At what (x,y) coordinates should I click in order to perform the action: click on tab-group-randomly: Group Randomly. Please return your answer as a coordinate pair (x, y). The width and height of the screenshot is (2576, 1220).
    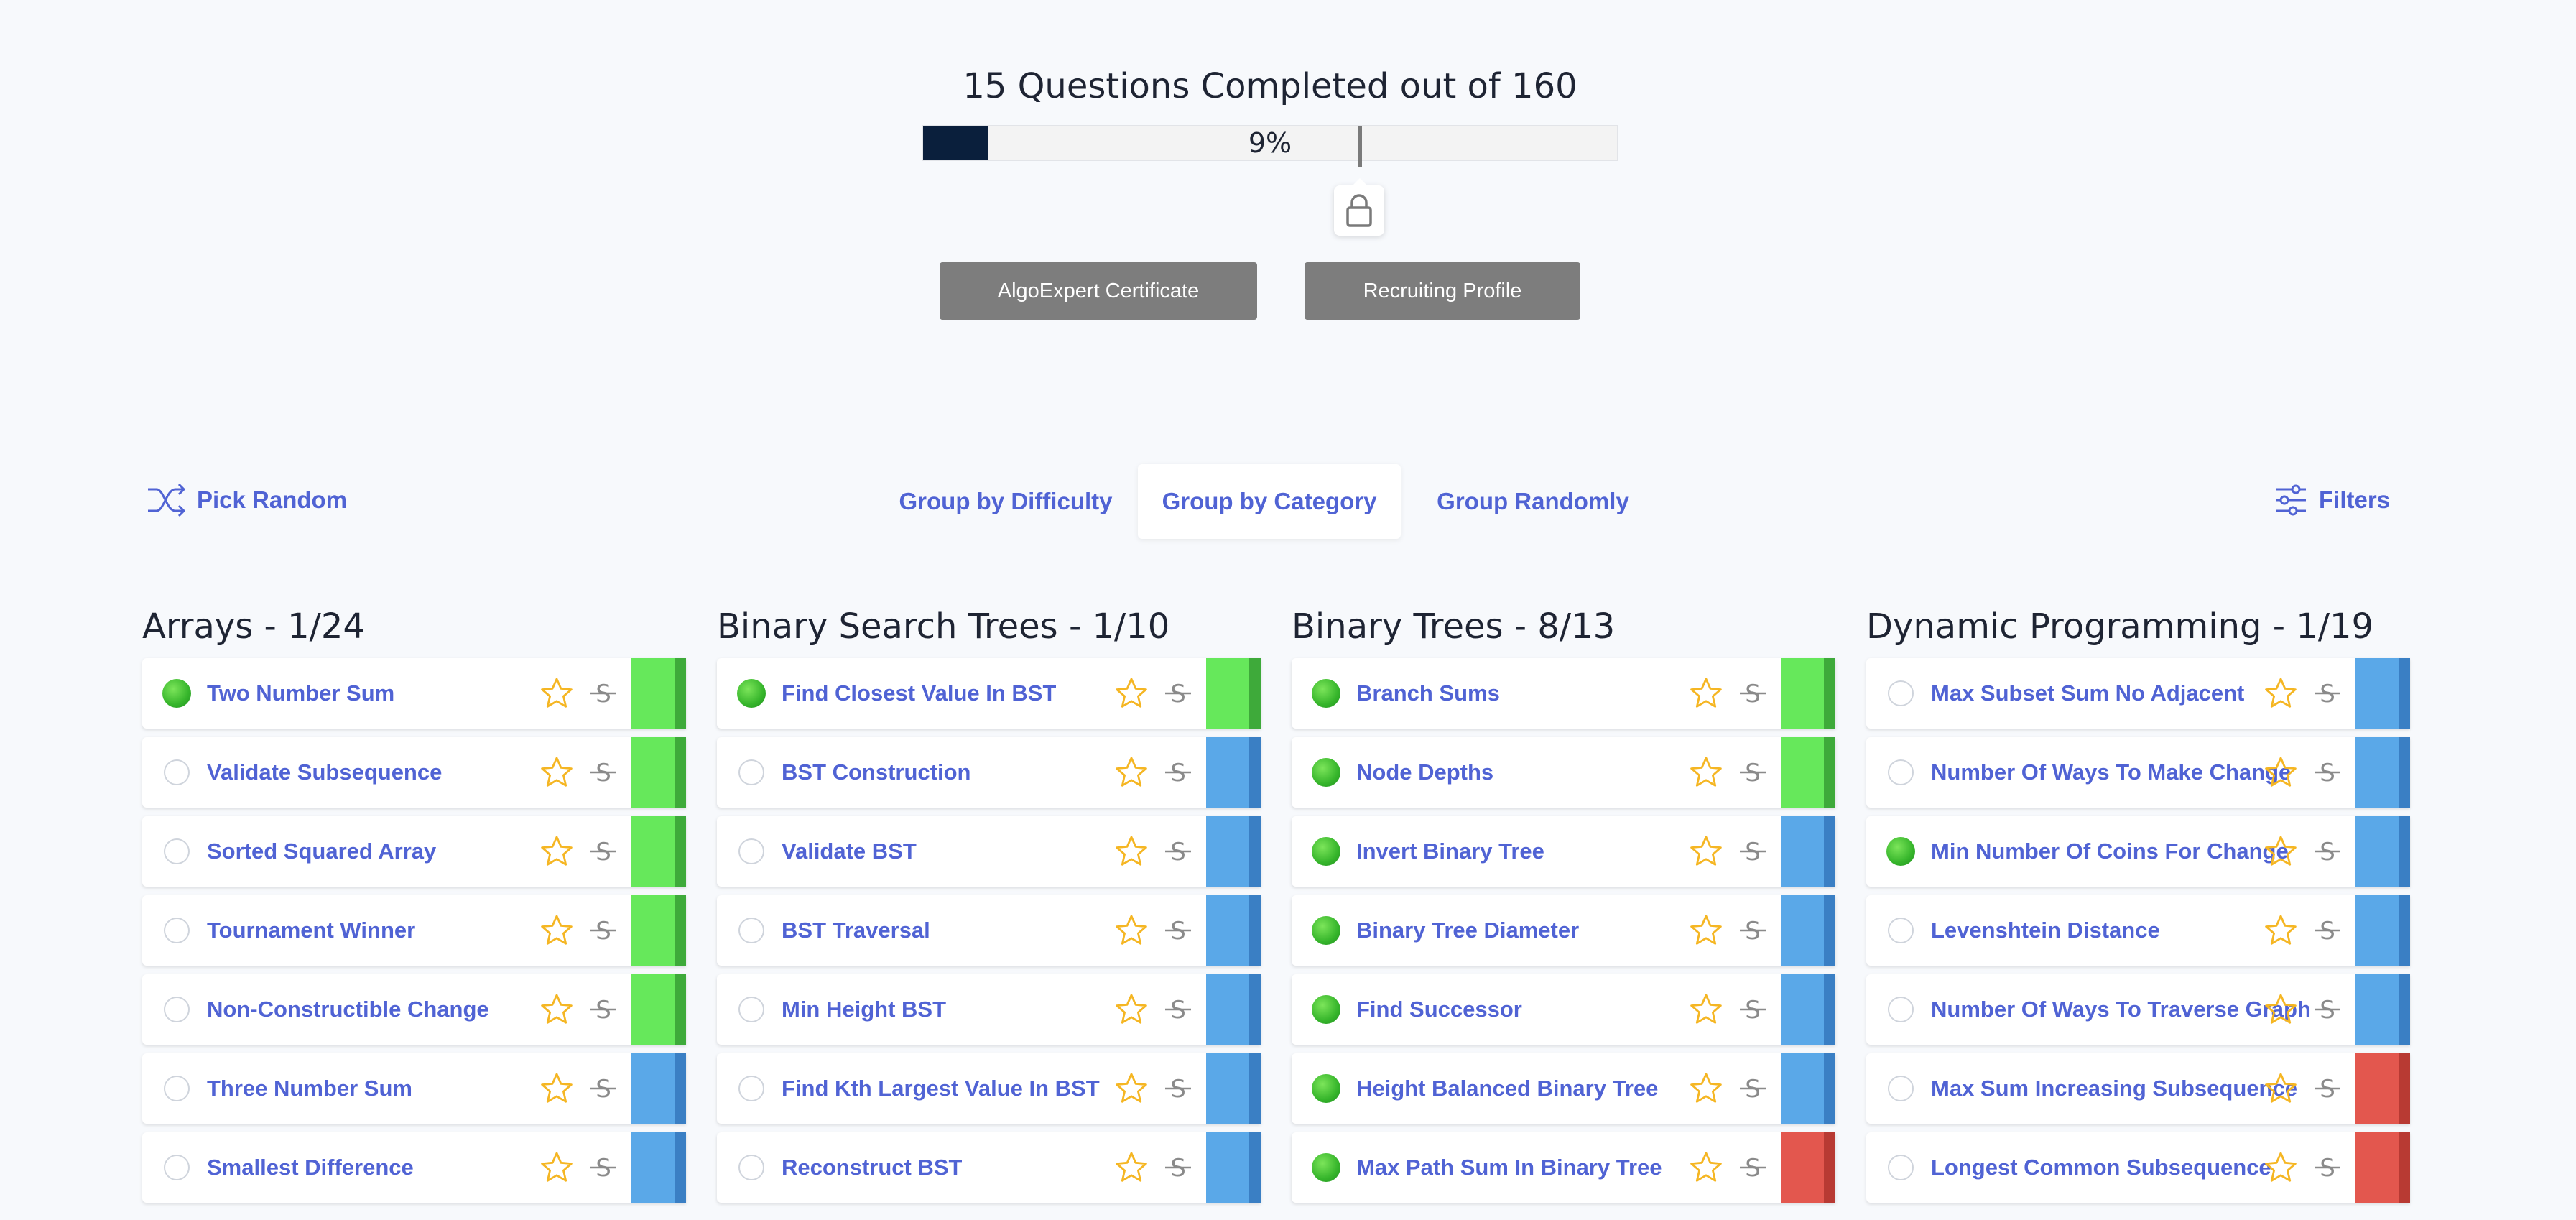
    Looking at the image, I should click on (1533, 501).